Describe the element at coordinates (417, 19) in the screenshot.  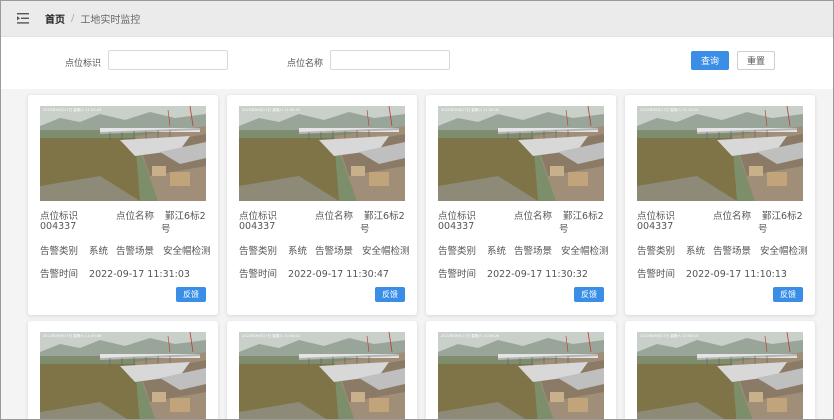
I see `top-header: 首页 / 工地实时监控` at that location.